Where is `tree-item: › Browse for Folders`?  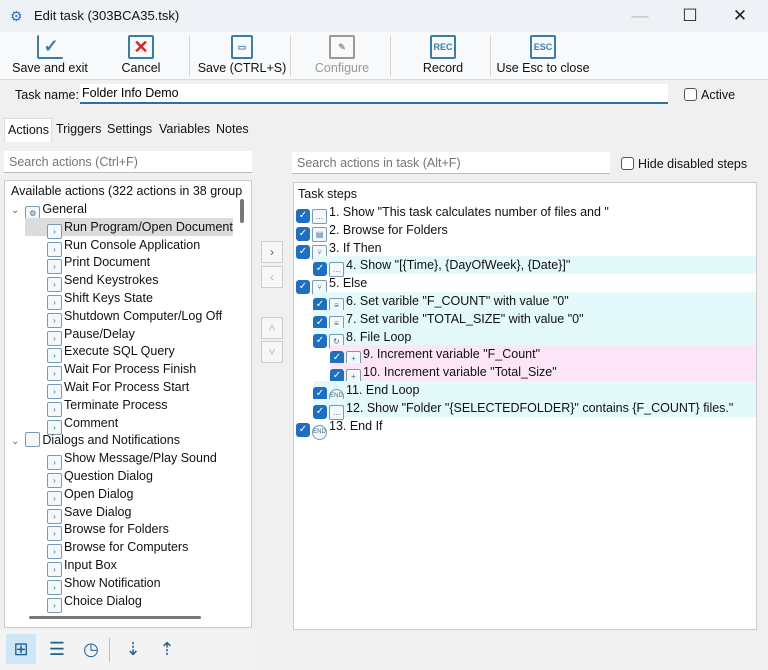
tree-item: › Browse for Folders is located at coordinates (129, 531).